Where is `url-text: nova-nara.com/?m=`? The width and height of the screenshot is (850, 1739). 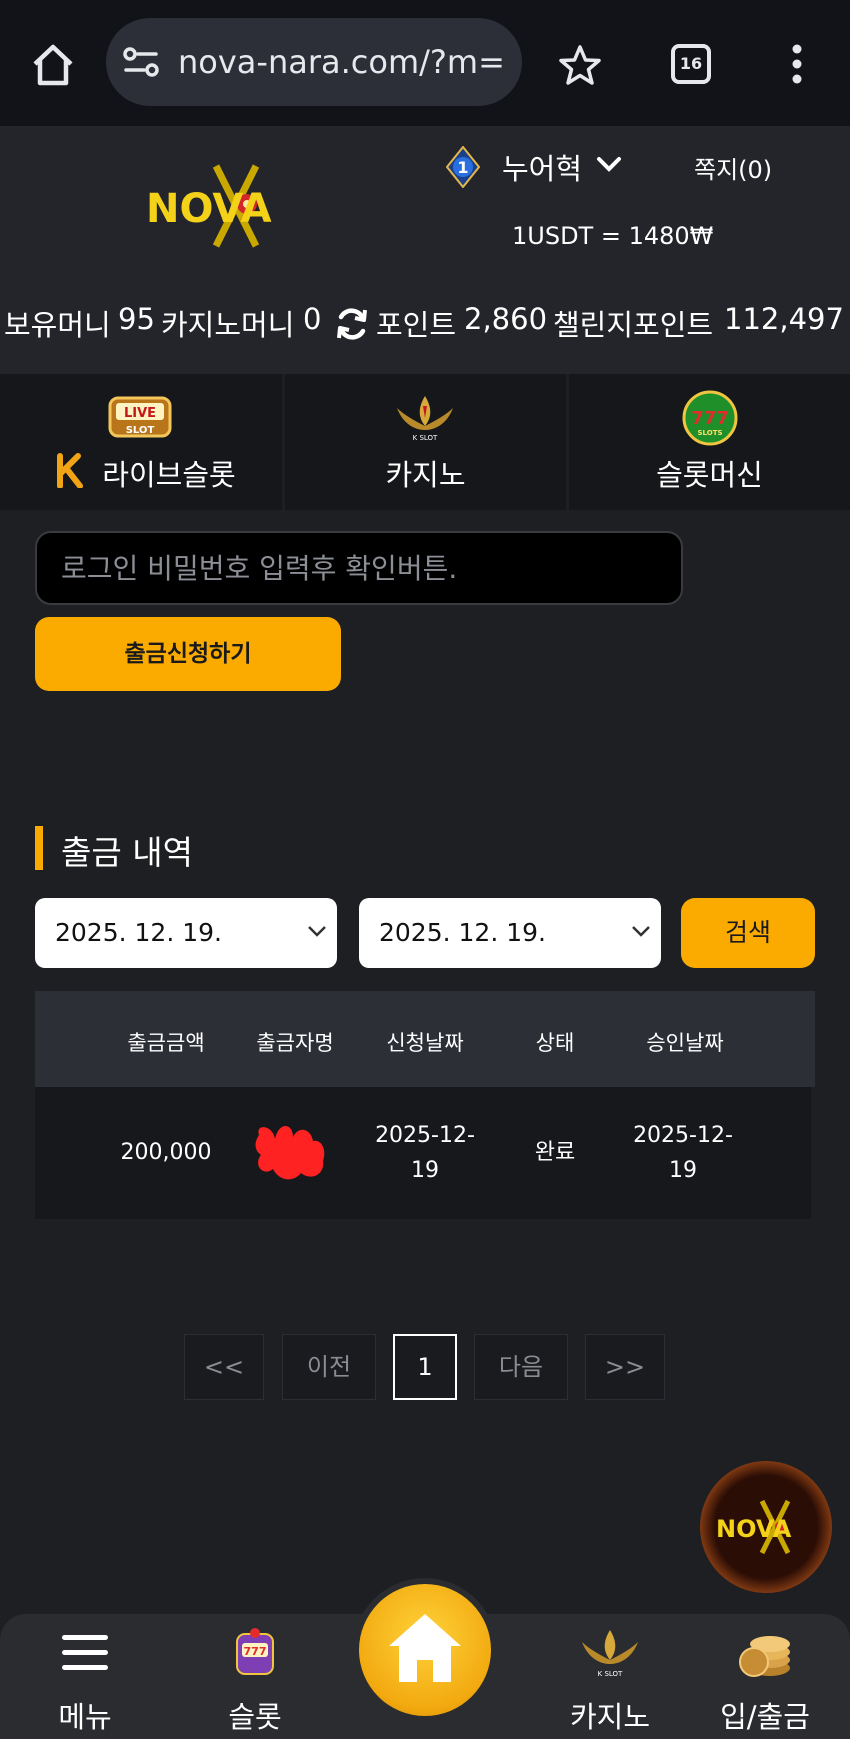
url-text: nova-nara.com/?m= is located at coordinates (341, 62).